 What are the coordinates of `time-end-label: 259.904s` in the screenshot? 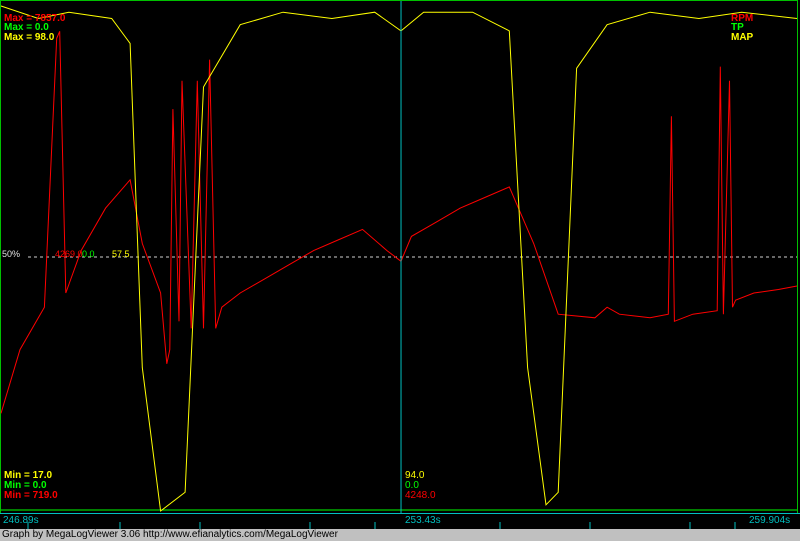 It's located at (770, 520).